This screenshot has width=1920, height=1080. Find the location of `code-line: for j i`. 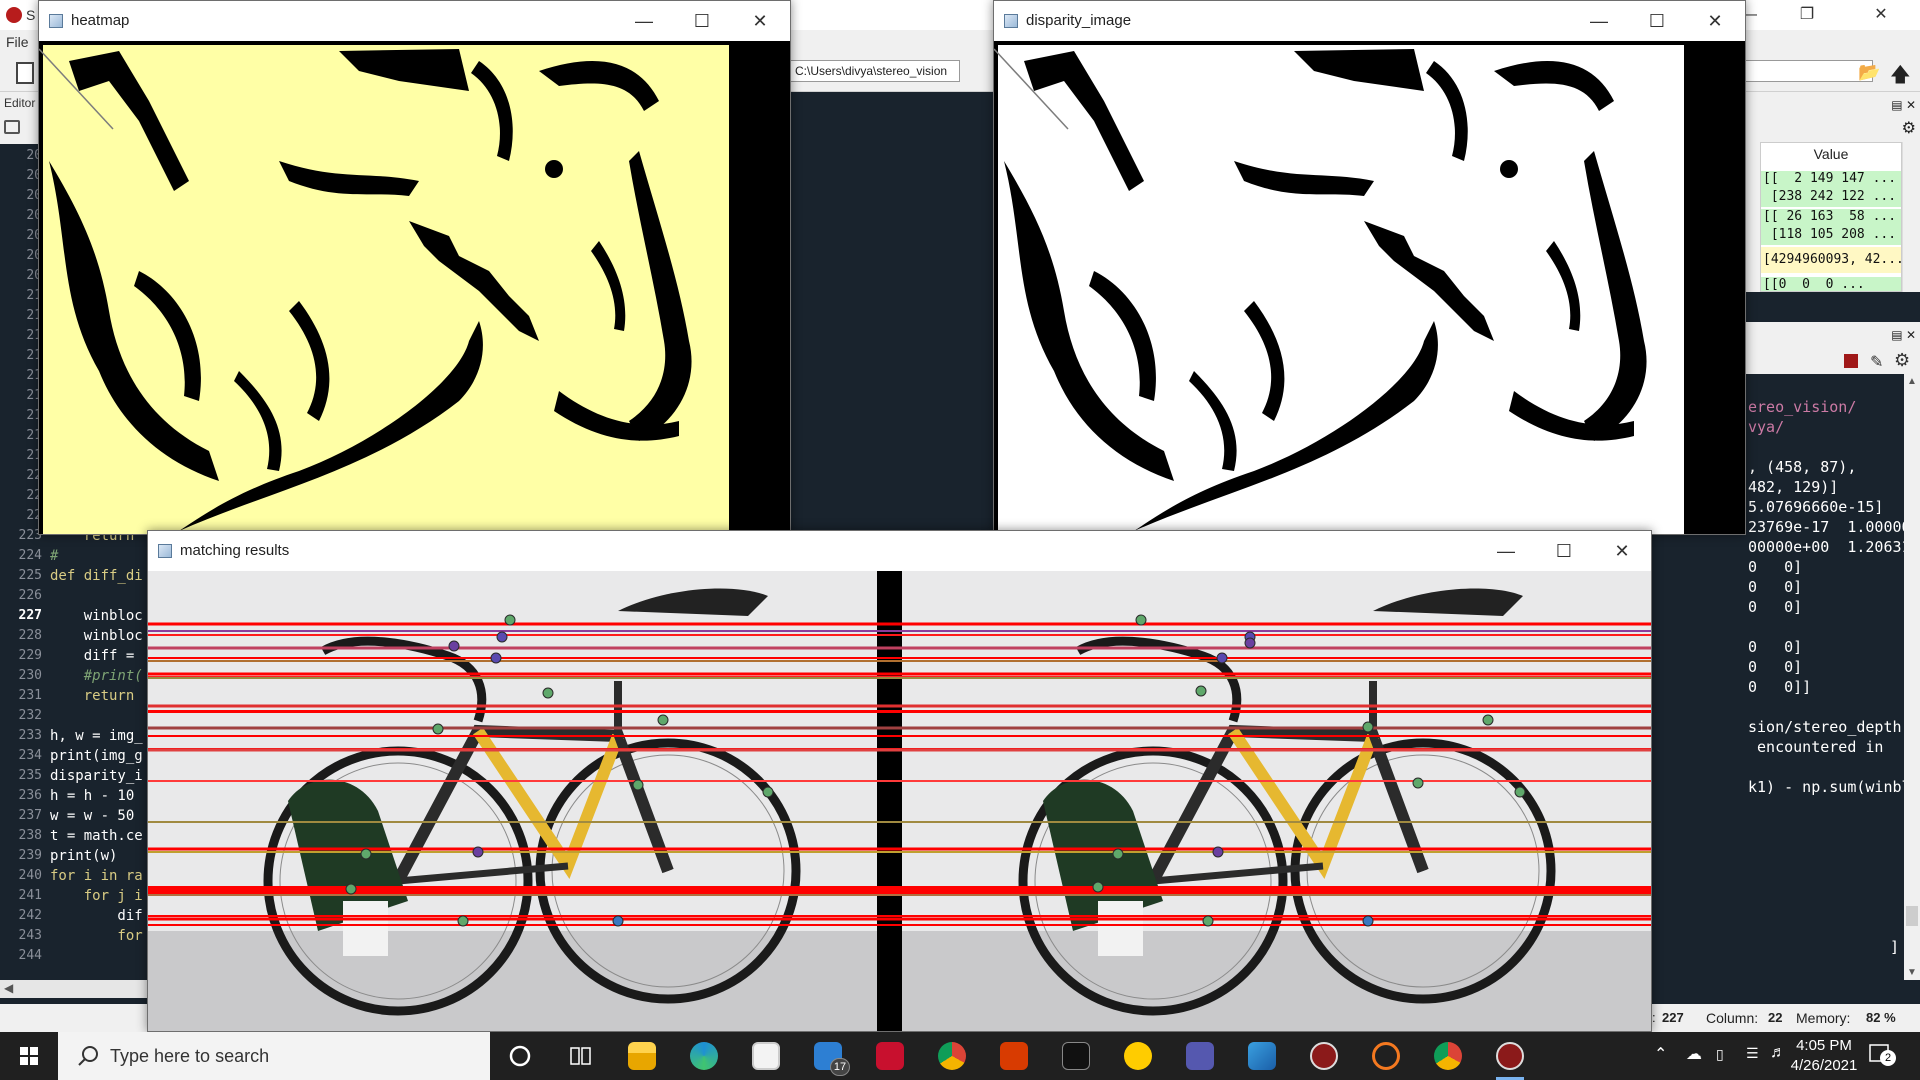

code-line: for j i is located at coordinates (96, 896).